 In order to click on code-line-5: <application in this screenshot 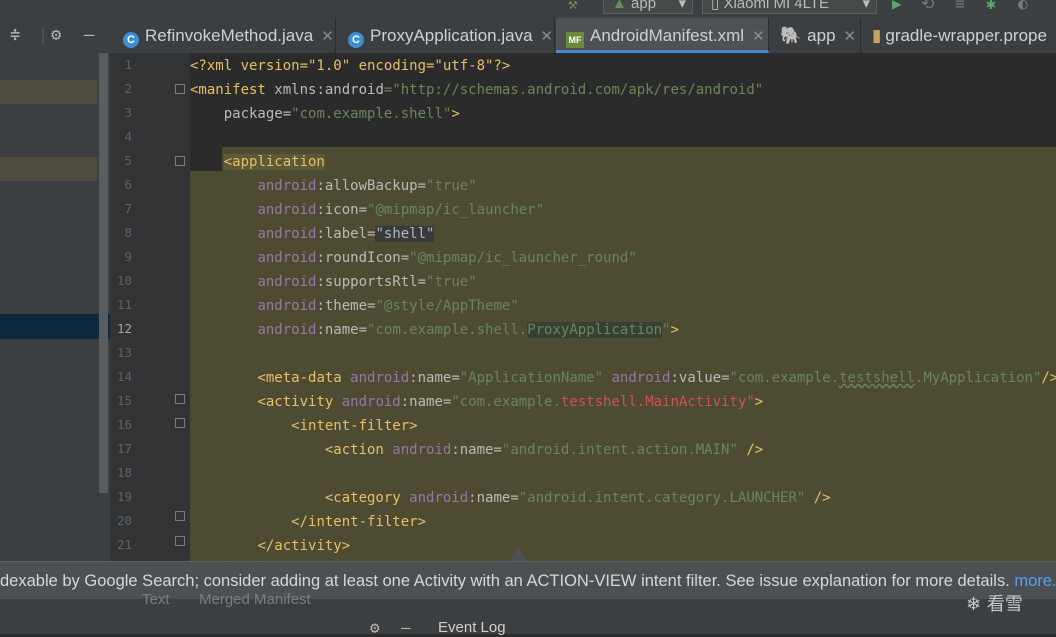, I will do `click(274, 162)`.